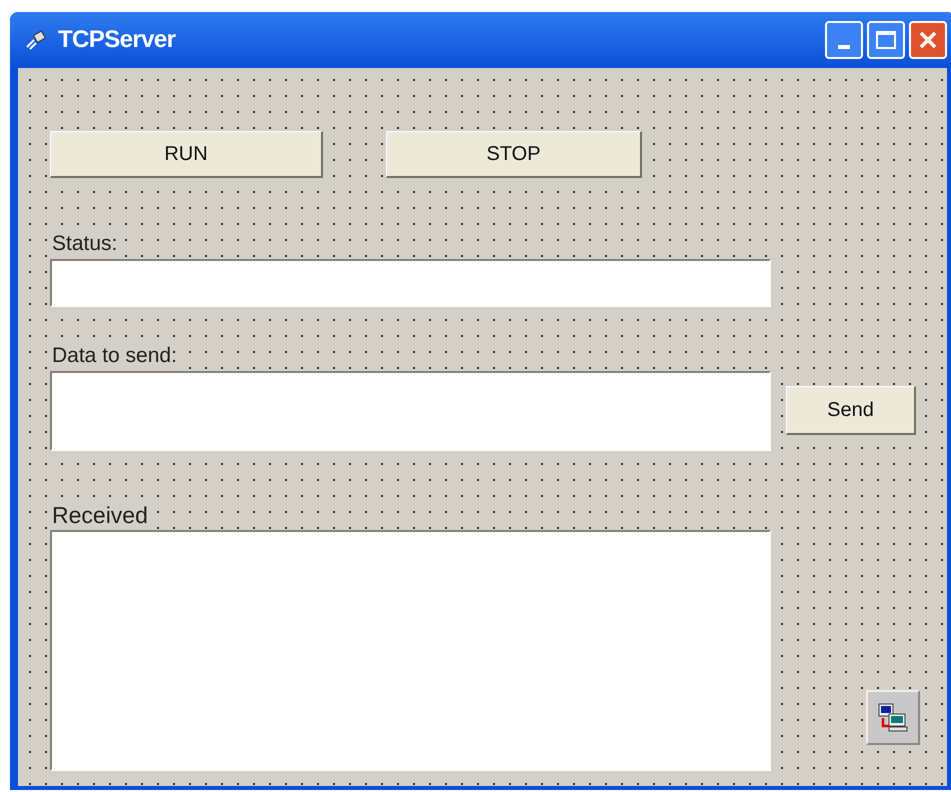 The image size is (951, 792). I want to click on stop-button: STOP, so click(514, 154).